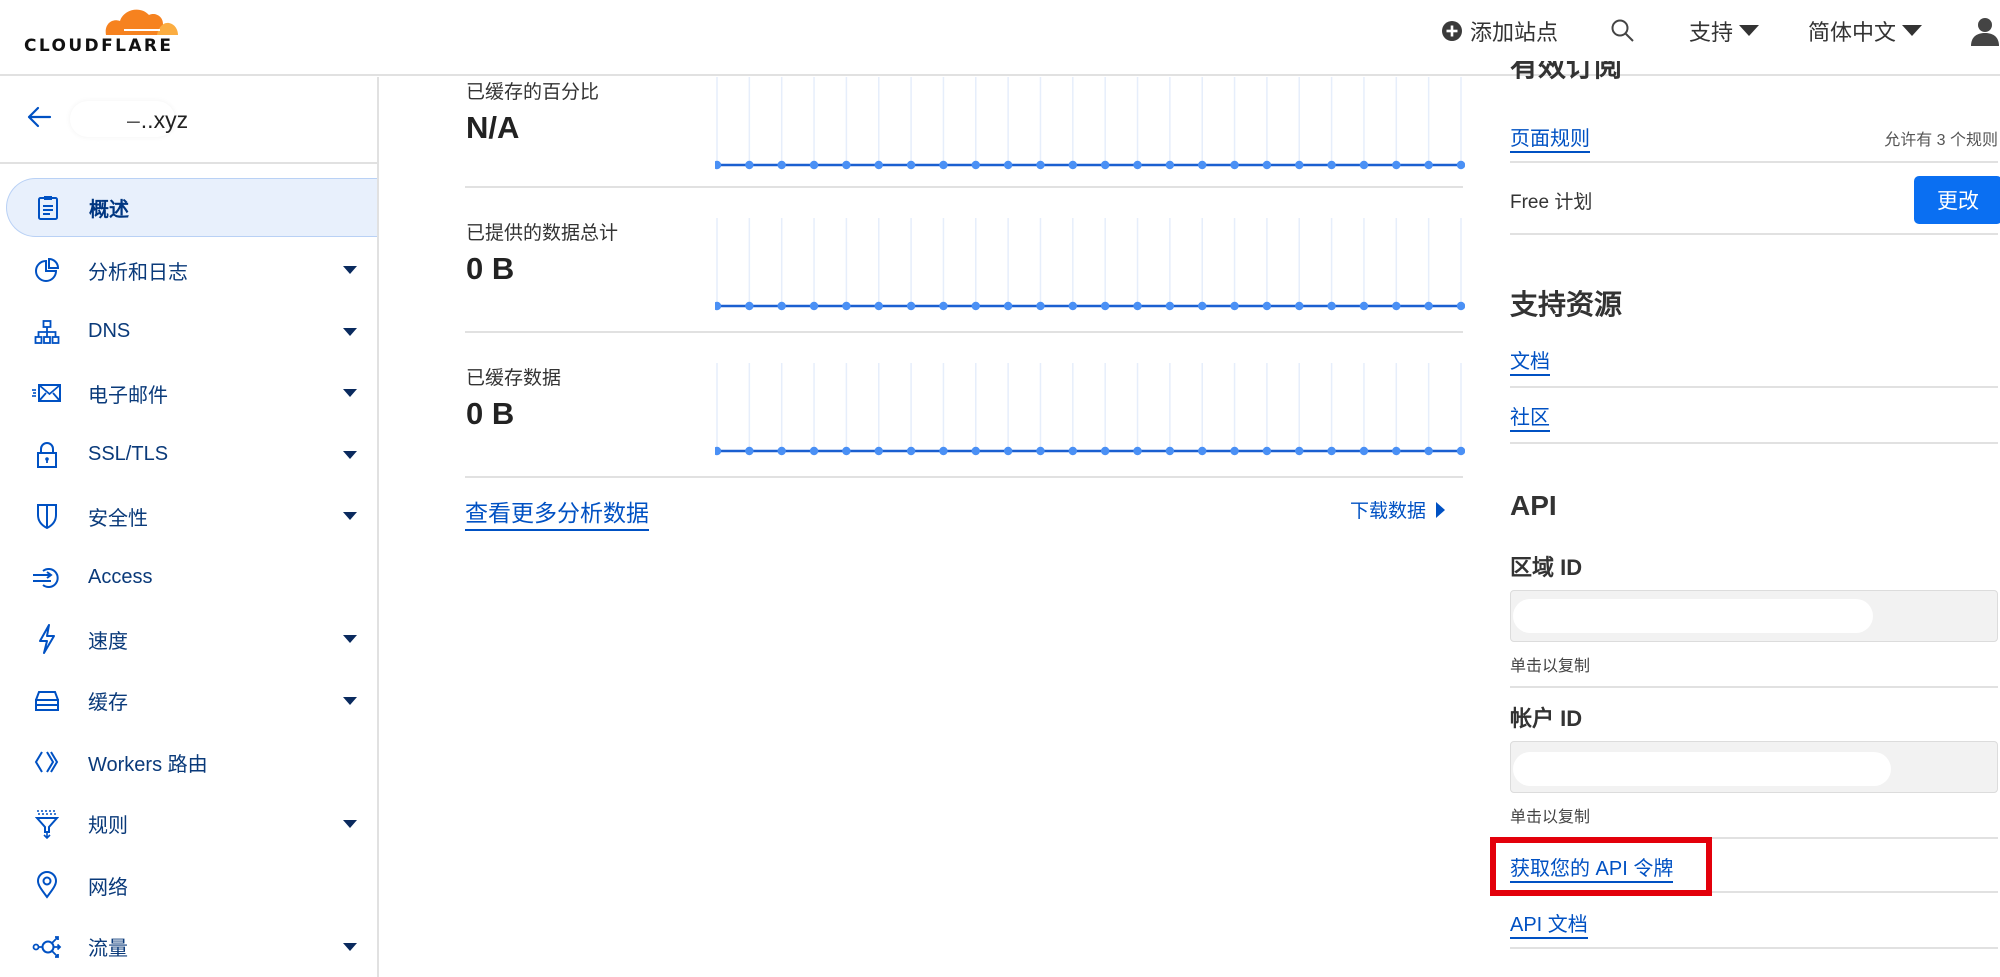 This screenshot has width=2000, height=977. Describe the element at coordinates (188, 394) in the screenshot. I see `sidebar-item-email: 电子邮件` at that location.